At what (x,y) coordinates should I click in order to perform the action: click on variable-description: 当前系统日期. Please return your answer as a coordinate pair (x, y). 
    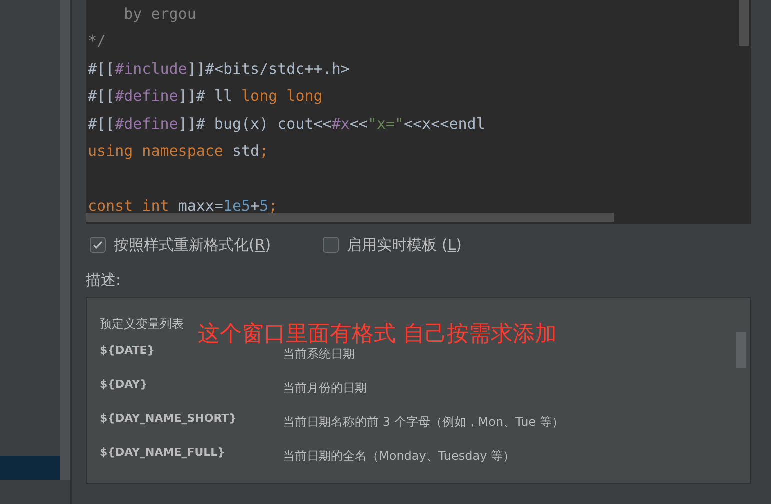
    Looking at the image, I should click on (319, 354).